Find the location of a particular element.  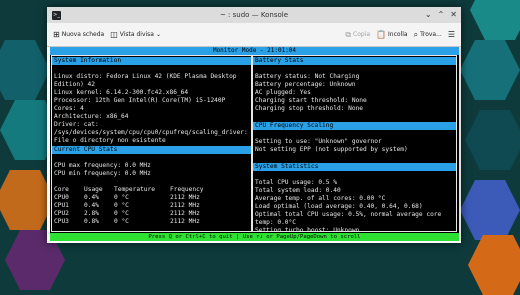

terminal-line: CPU max frequency: 0.0 MHz is located at coordinates (102, 165).